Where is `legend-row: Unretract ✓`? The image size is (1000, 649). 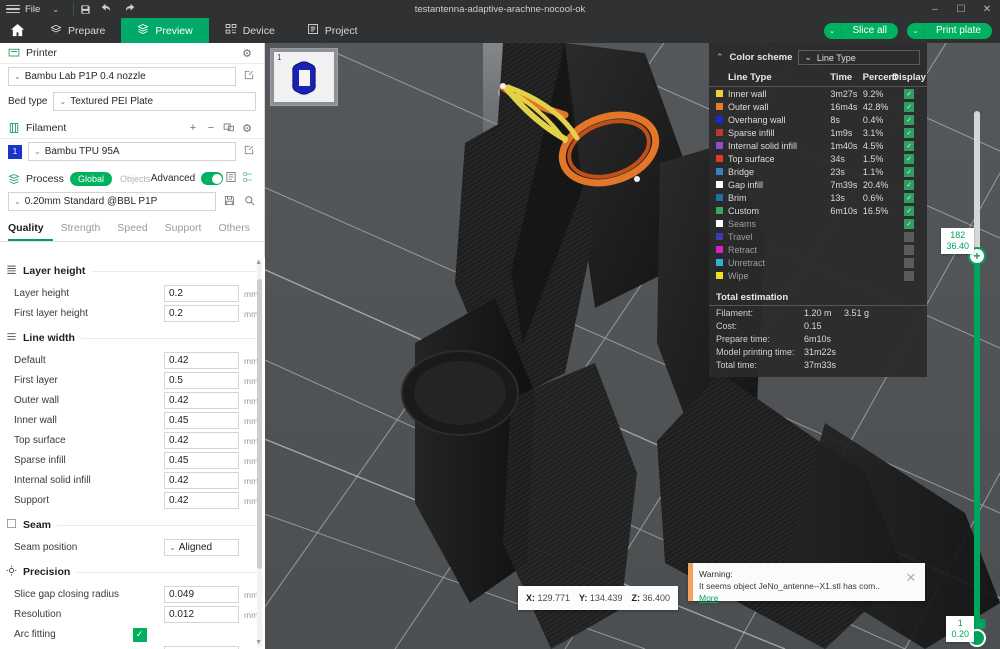
legend-row: Unretract ✓ is located at coordinates (818, 262).